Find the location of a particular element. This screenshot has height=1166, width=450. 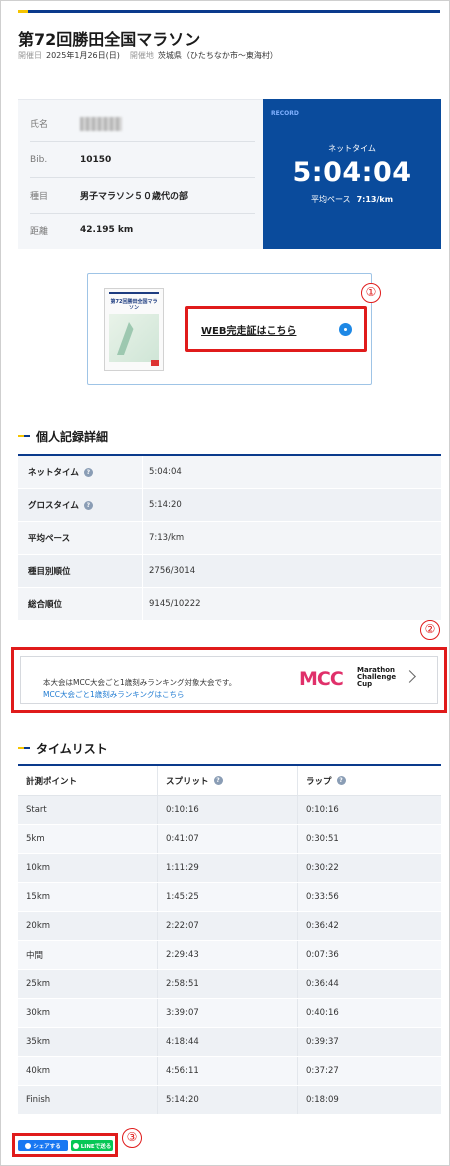

timelist-section-title: タイムリスト is located at coordinates (63, 748).